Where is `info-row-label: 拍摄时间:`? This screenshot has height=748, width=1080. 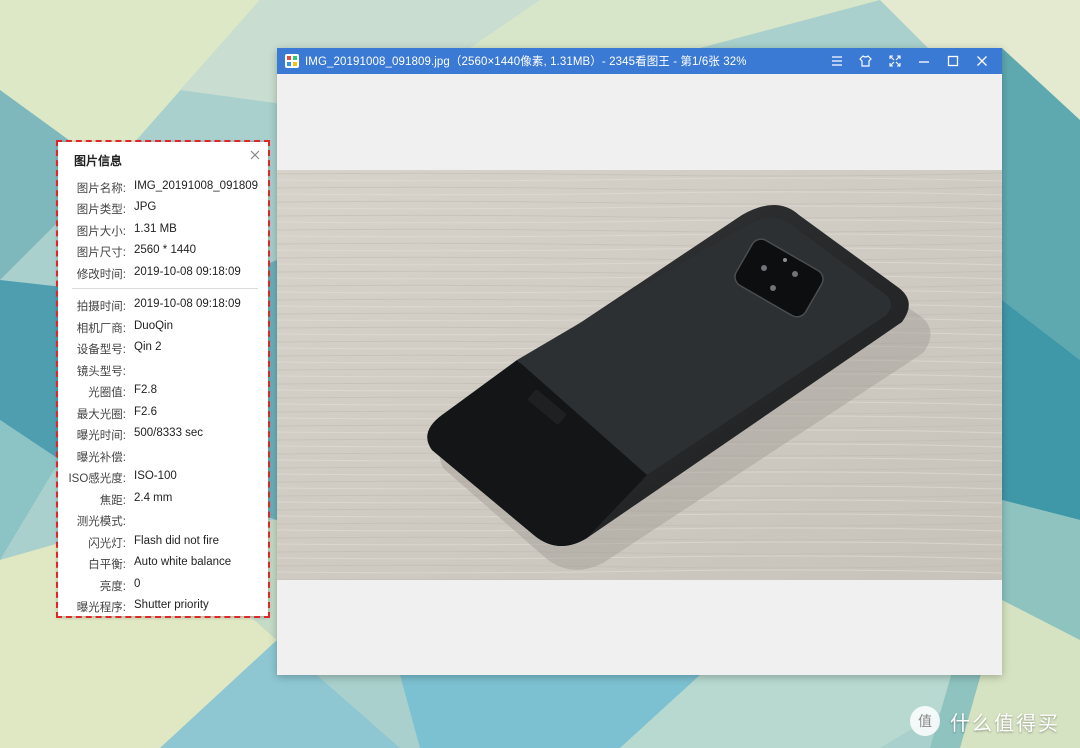 info-row-label: 拍摄时间: is located at coordinates (101, 307).